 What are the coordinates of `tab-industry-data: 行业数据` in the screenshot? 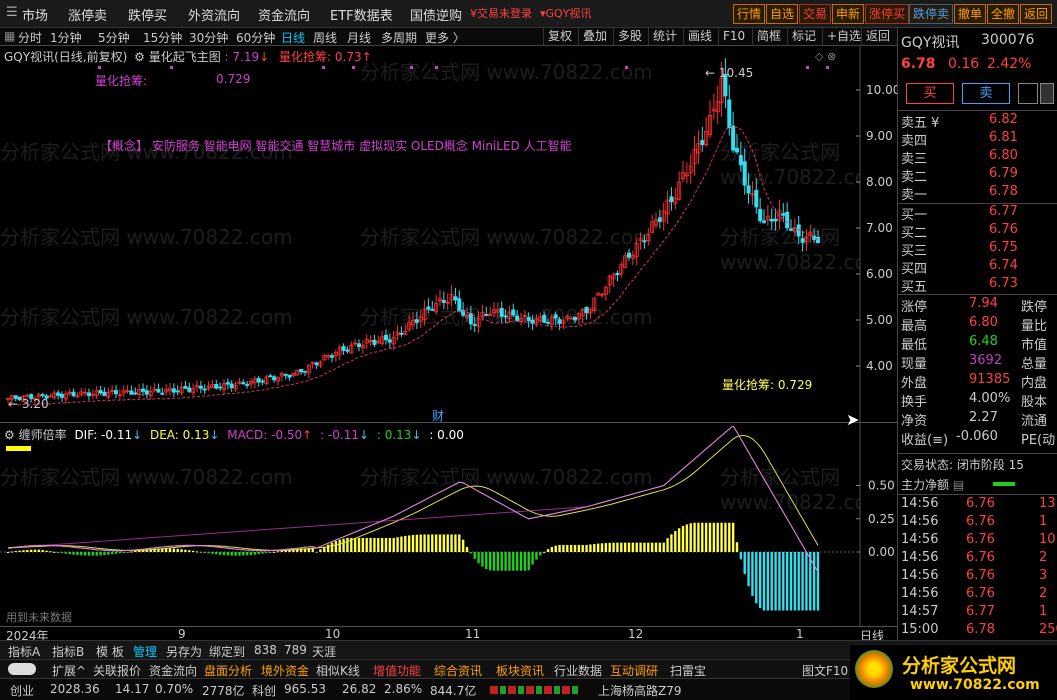 It's located at (578, 670).